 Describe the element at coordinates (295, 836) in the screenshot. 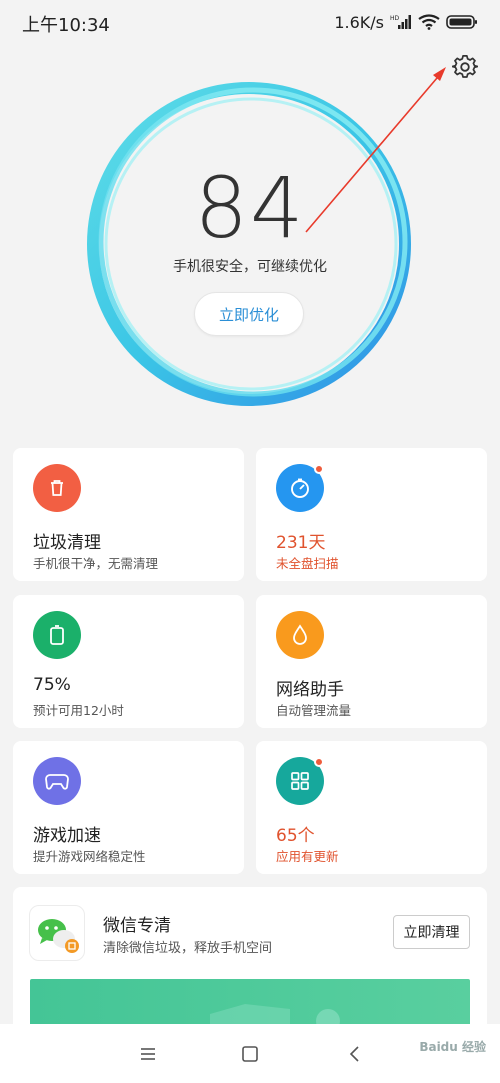

I see `card-title: 65个` at that location.